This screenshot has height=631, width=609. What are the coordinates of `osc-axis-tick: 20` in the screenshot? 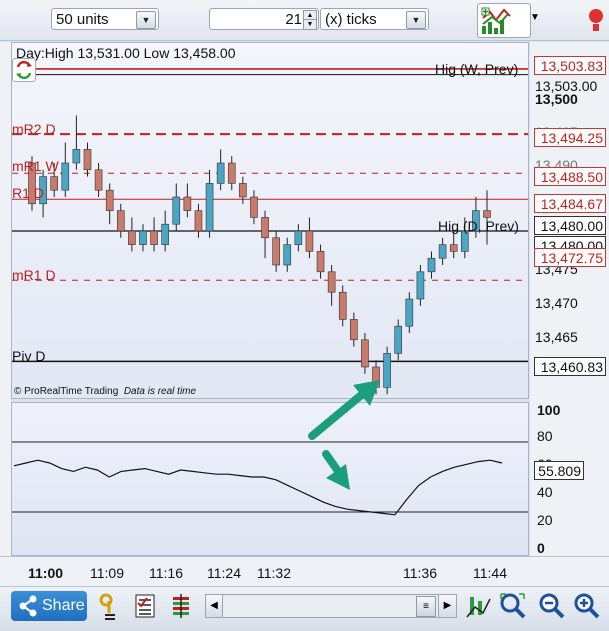 It's located at (545, 520).